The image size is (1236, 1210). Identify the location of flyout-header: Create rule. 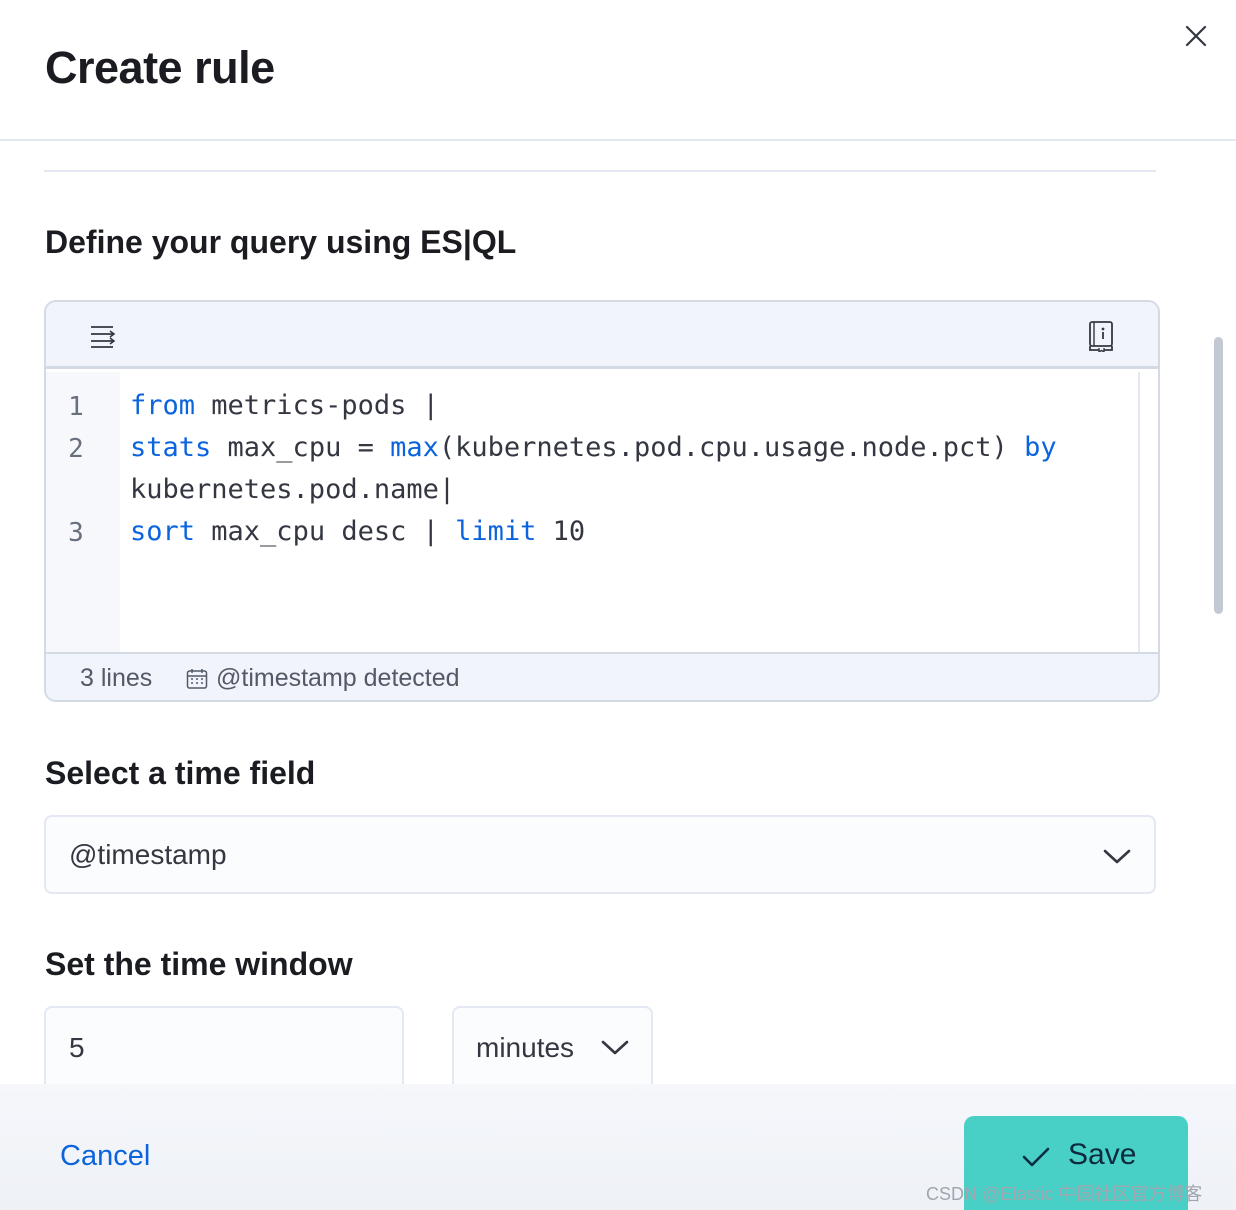
(618, 70).